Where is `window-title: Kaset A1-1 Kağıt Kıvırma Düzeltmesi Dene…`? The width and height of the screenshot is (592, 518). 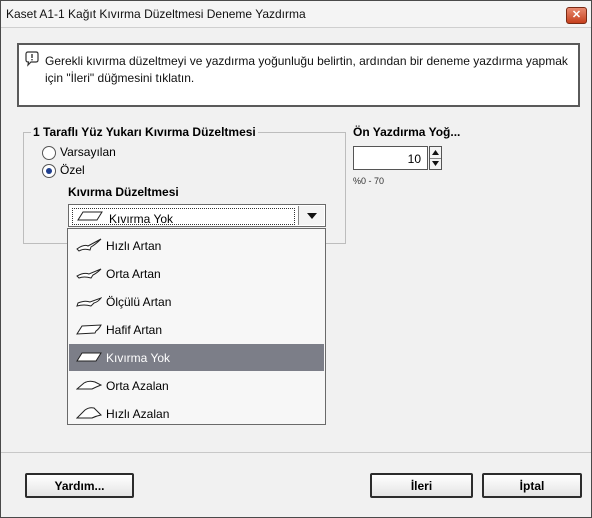 window-title: Kaset A1-1 Kağıt Kıvırma Düzeltmesi Dene… is located at coordinates (156, 14).